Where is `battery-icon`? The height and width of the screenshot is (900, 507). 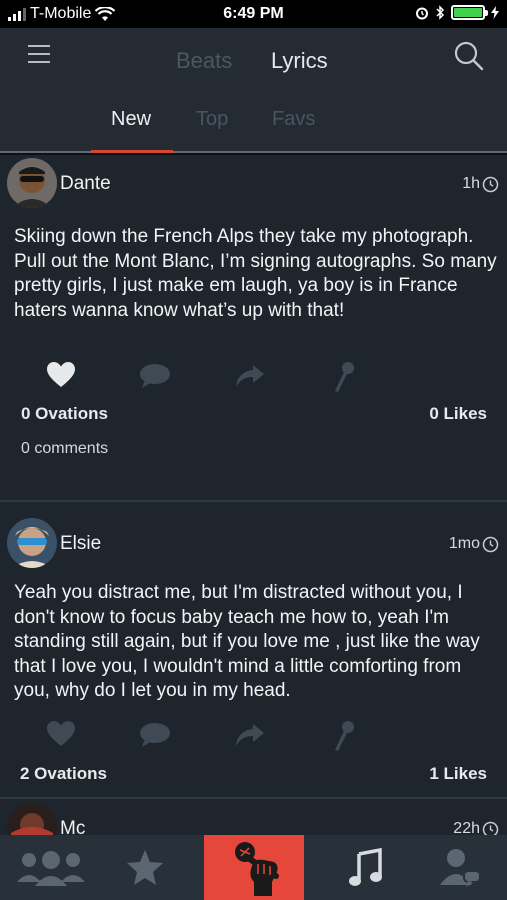
battery-icon is located at coordinates (469, 12).